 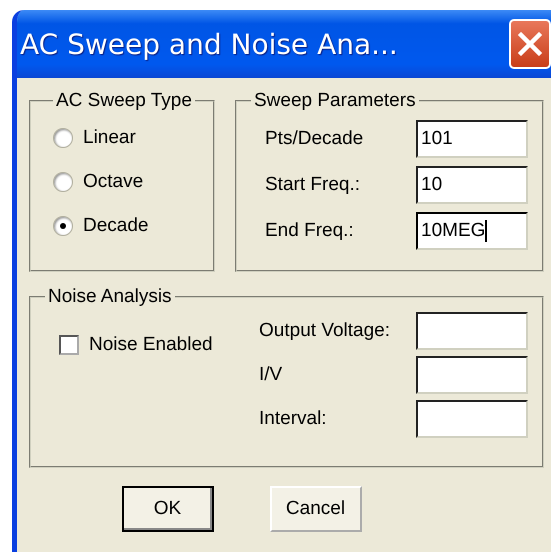 I want to click on close-icon, so click(x=530, y=44).